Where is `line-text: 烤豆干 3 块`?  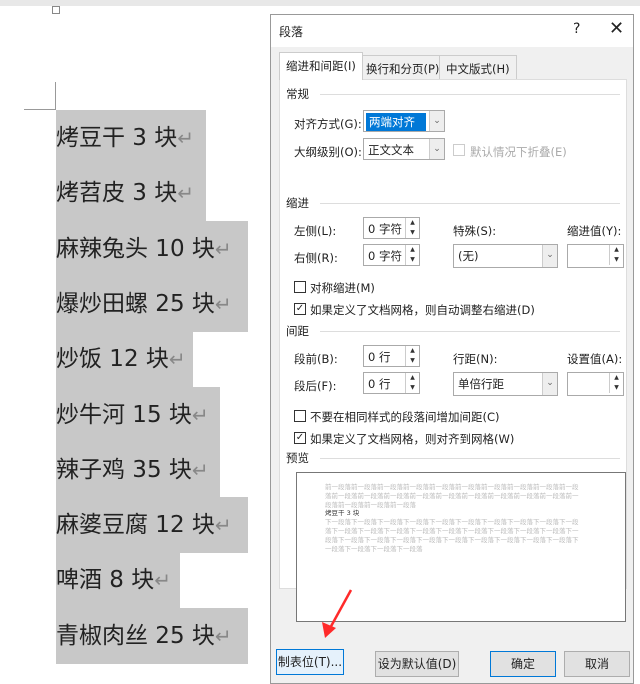 line-text: 烤豆干 3 块 is located at coordinates (117, 138).